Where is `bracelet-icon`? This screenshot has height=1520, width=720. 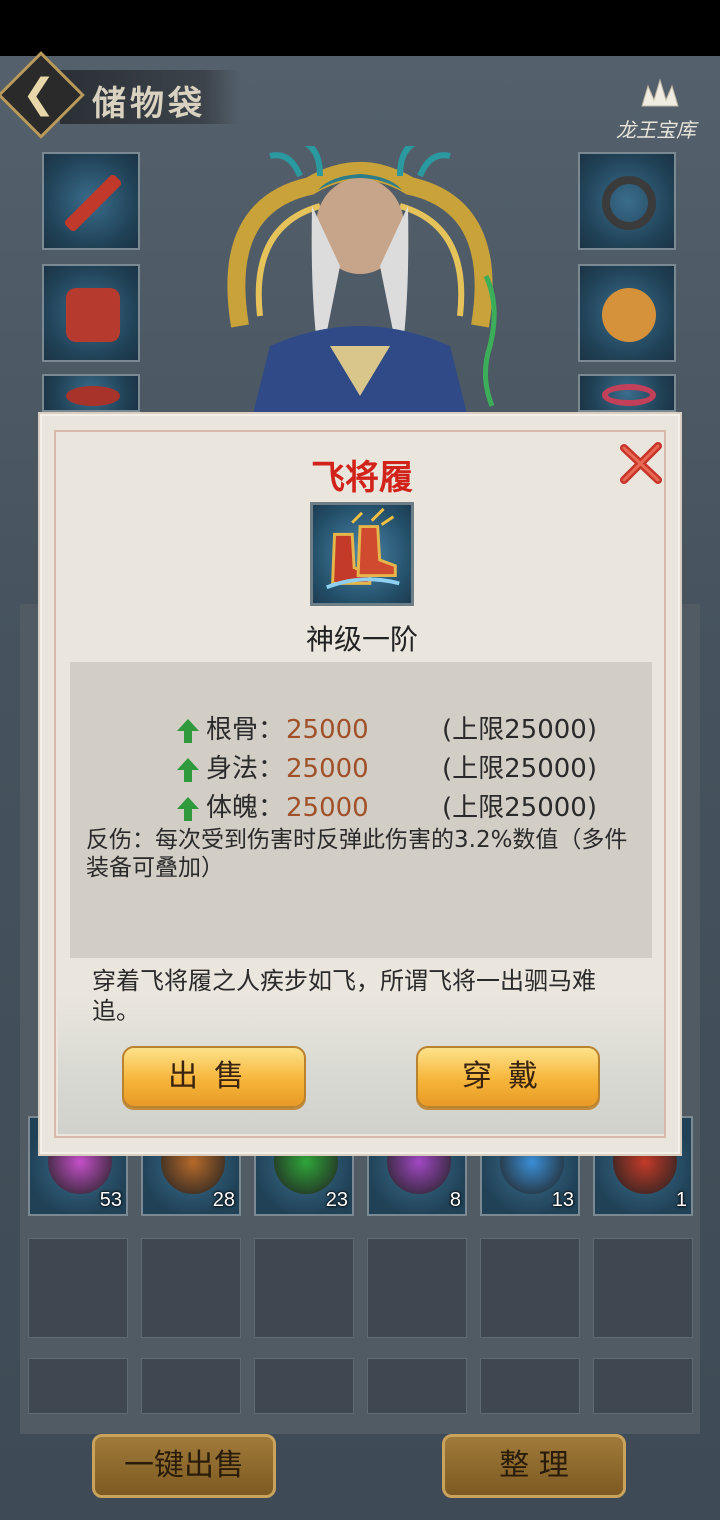 bracelet-icon is located at coordinates (629, 395).